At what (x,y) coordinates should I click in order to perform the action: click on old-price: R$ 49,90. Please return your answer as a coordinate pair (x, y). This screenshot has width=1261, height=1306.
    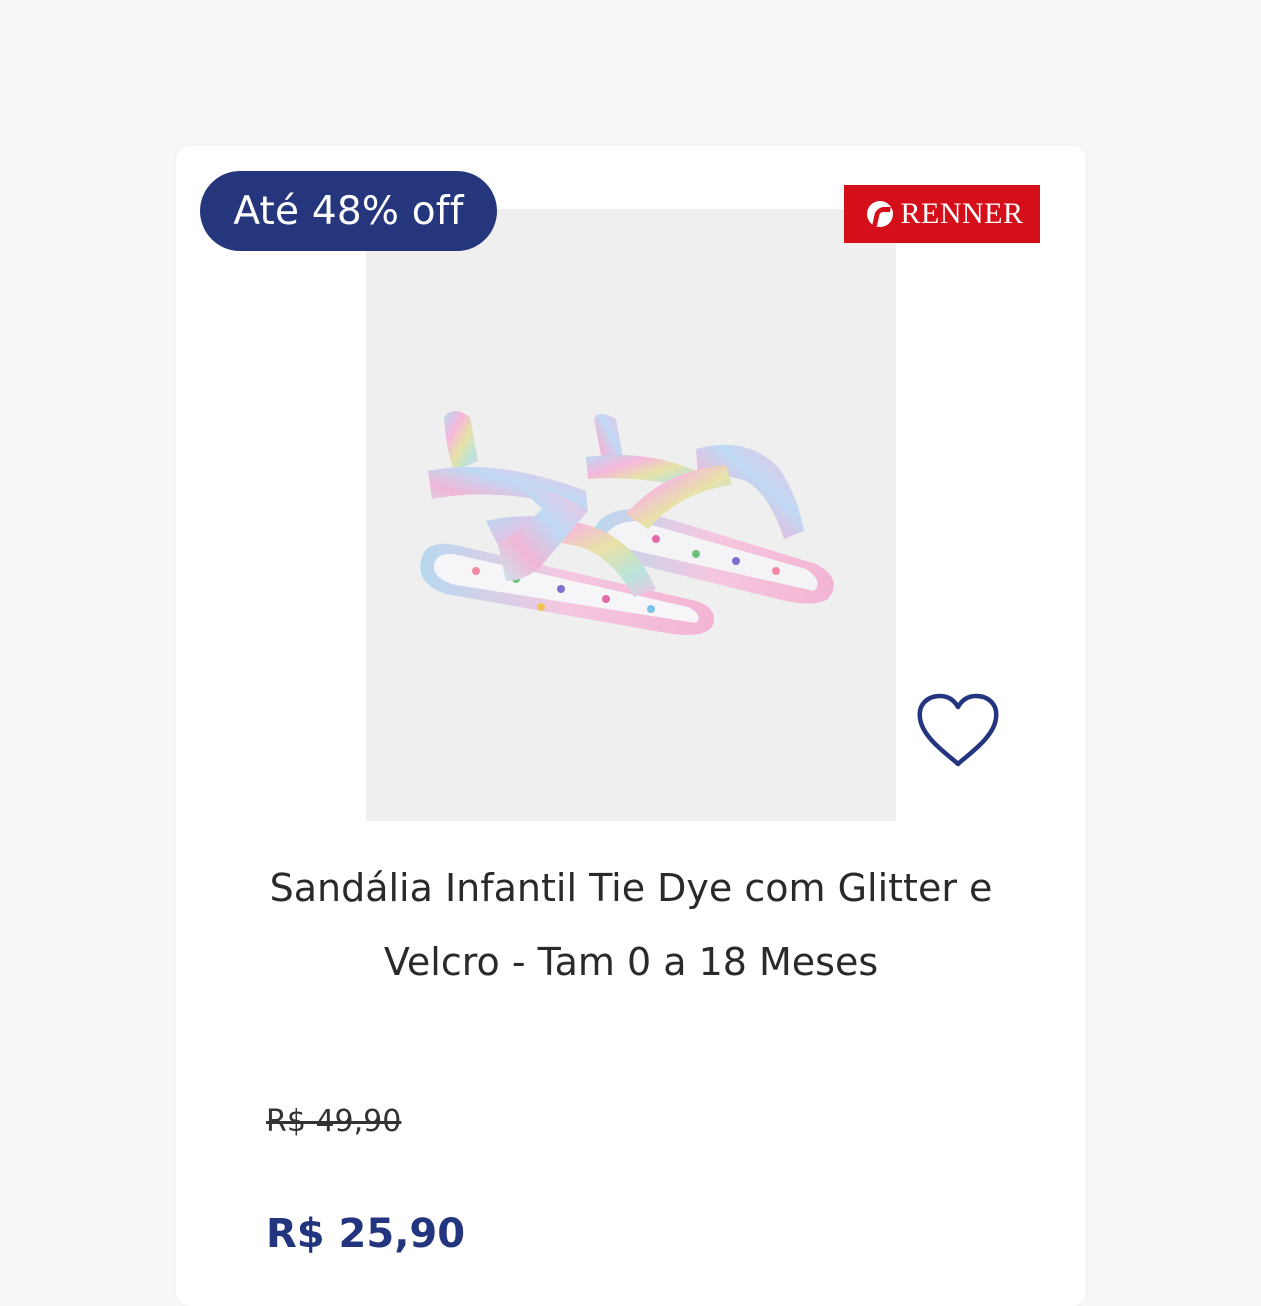
    Looking at the image, I should click on (334, 1121).